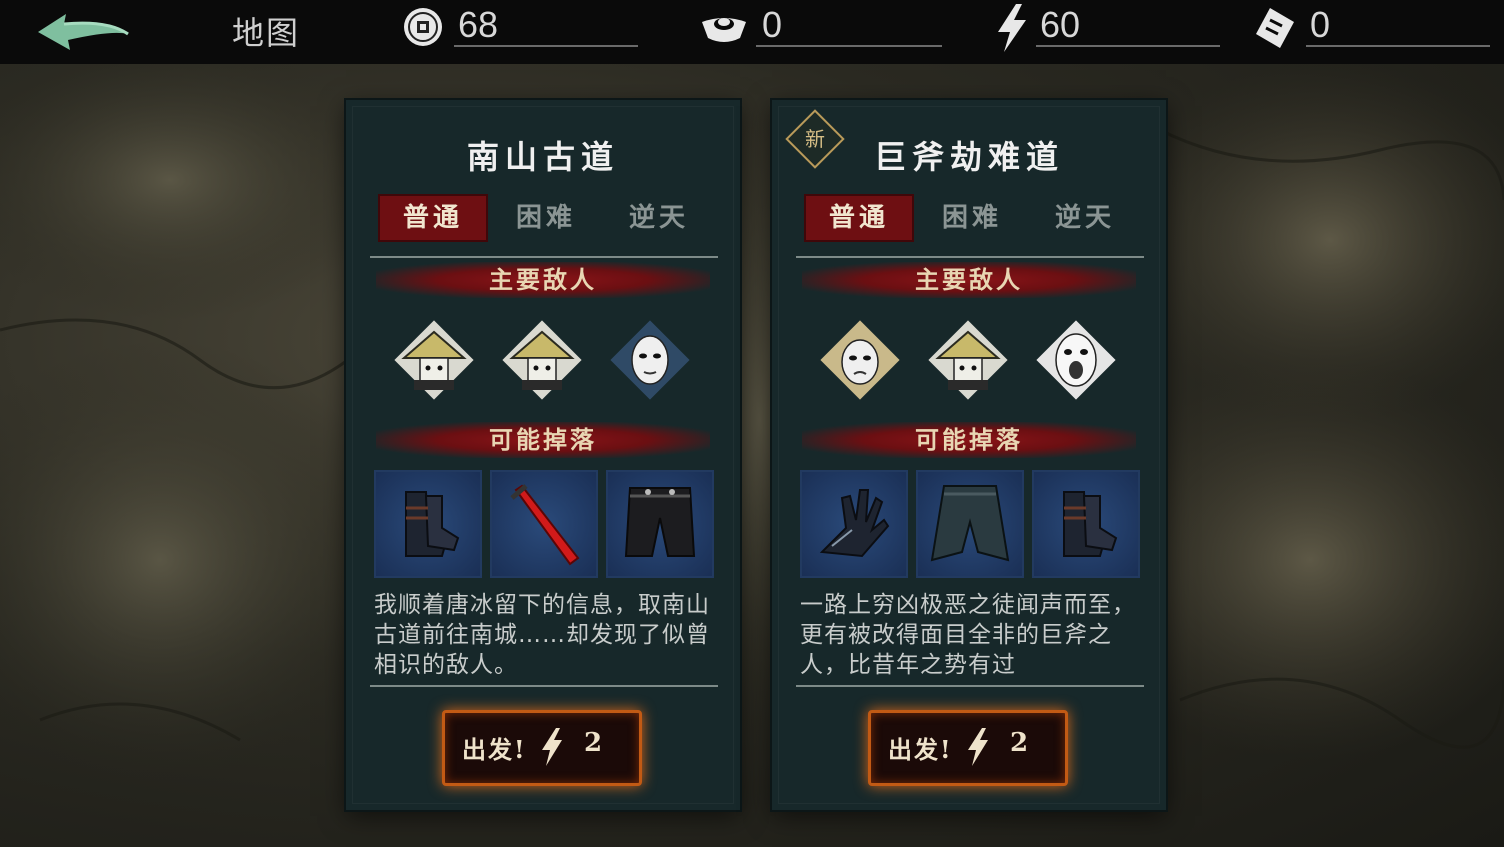 This screenshot has height=847, width=1504. I want to click on coin-underline, so click(546, 46).